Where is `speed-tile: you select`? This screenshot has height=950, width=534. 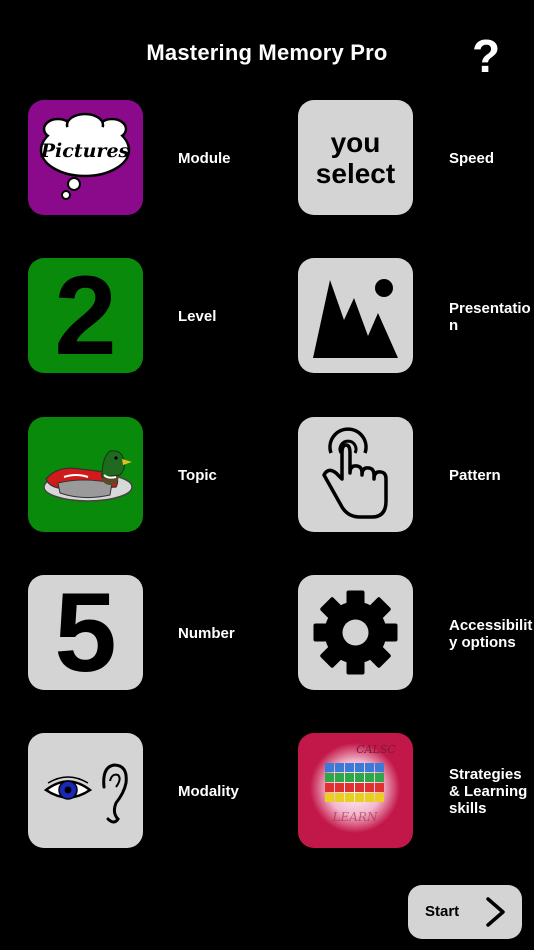
speed-tile: you select is located at coordinates (355, 157).